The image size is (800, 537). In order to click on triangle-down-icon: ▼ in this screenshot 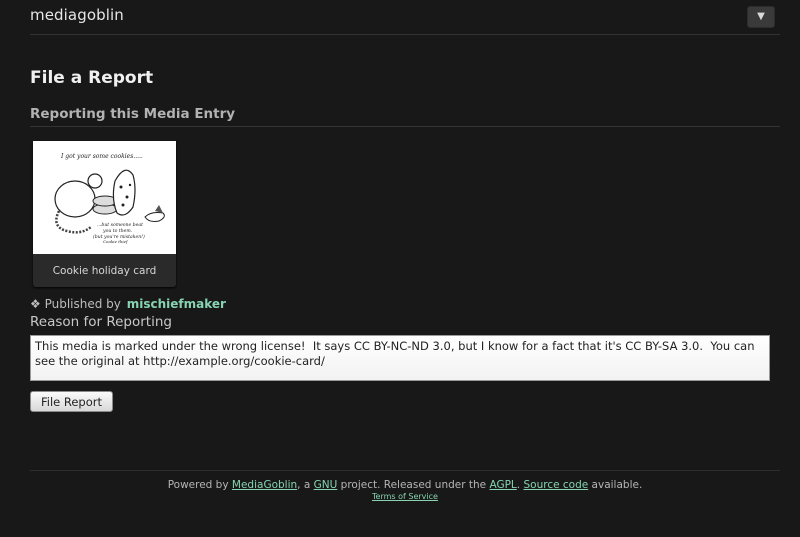, I will do `click(761, 16)`.